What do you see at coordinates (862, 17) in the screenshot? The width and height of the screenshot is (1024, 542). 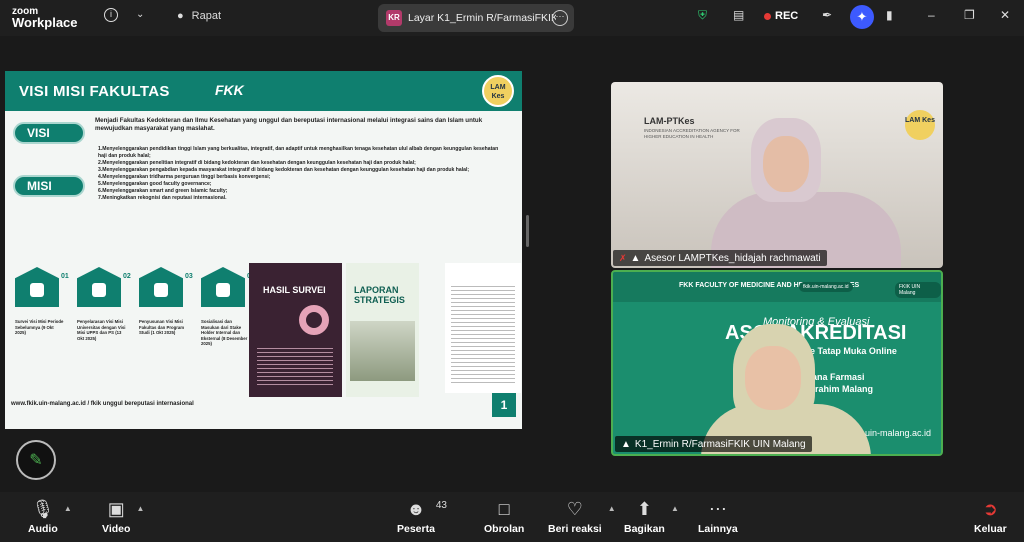 I see `ai-companion-icon: ✦` at bounding box center [862, 17].